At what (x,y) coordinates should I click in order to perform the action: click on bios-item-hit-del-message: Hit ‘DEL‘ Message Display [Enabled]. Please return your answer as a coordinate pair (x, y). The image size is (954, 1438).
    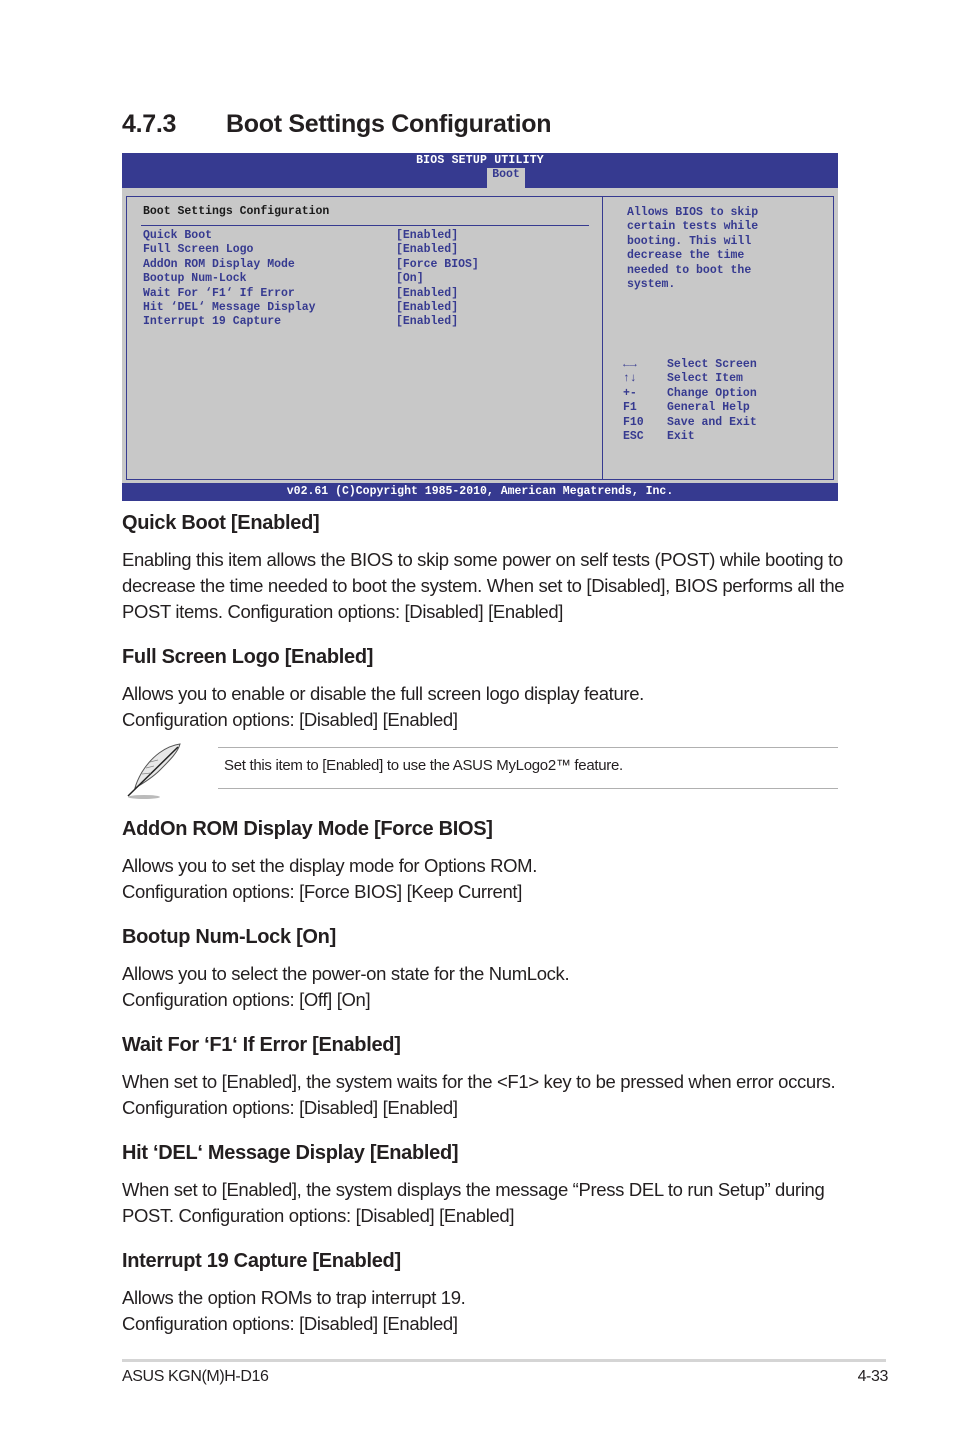
    Looking at the image, I should click on (311, 308).